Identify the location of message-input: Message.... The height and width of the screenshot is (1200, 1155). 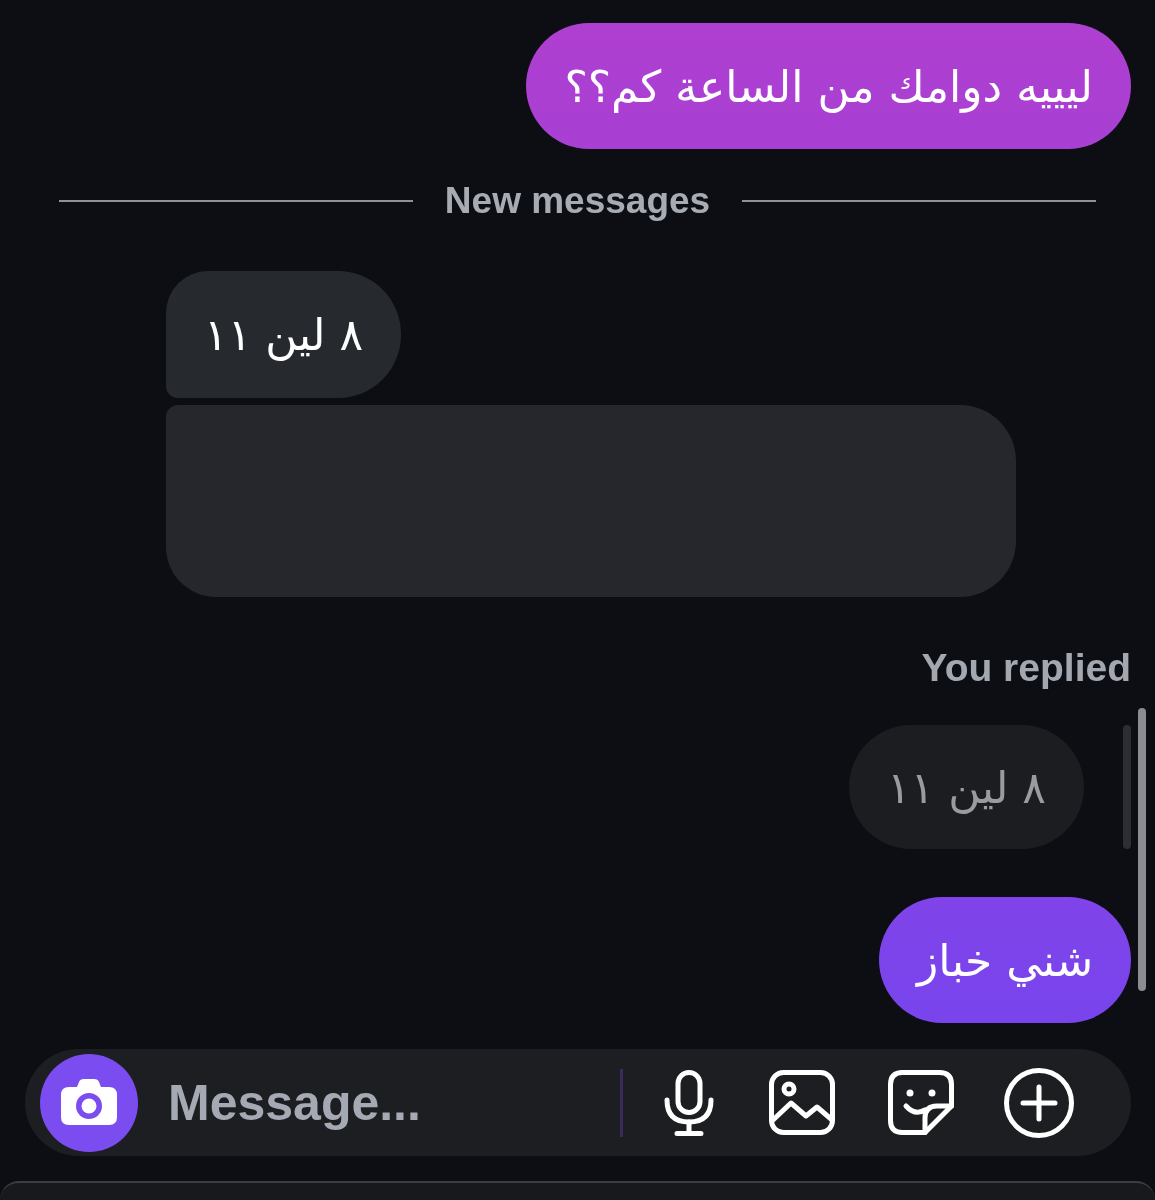
(388, 1102).